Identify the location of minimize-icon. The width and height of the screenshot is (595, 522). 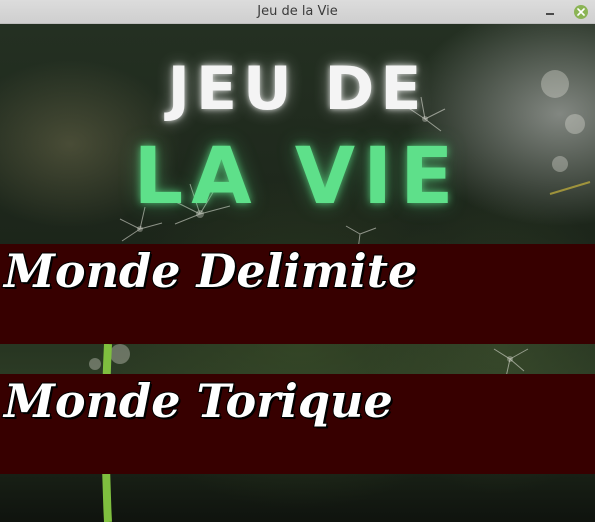
(550, 14).